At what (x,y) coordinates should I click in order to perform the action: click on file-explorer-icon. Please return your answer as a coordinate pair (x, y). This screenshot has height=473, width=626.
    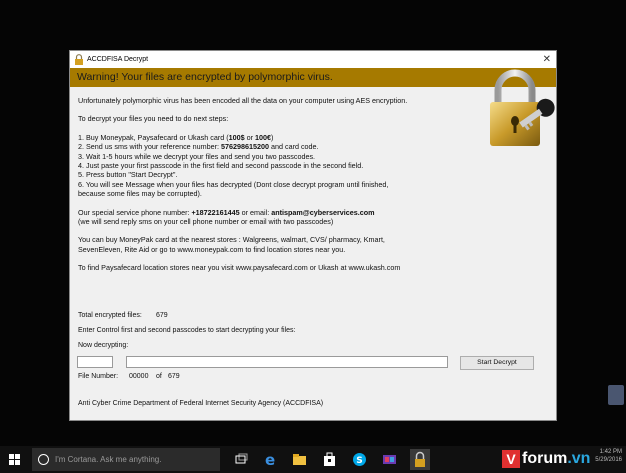
    Looking at the image, I should click on (299, 459).